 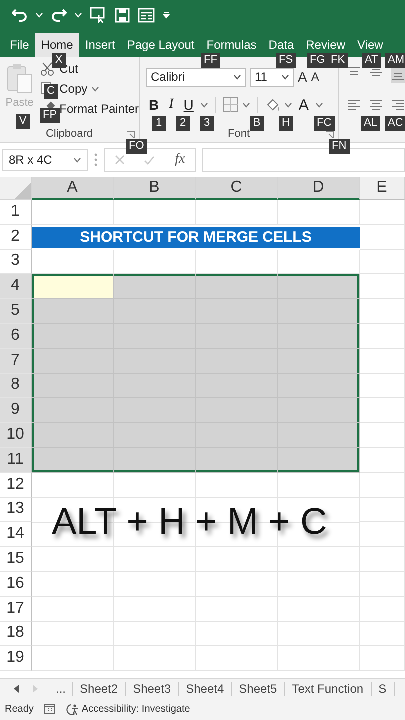 What do you see at coordinates (137, 146) in the screenshot?
I see `key-tip-tooltip: FO` at bounding box center [137, 146].